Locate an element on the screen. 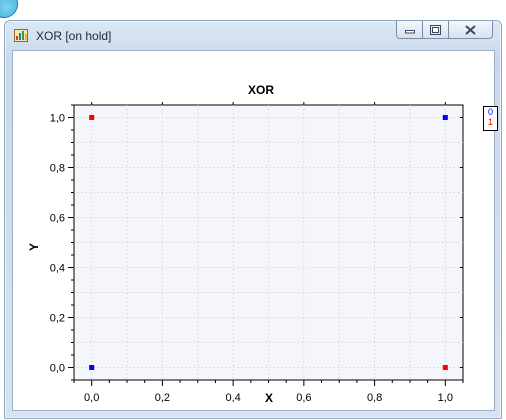 This screenshot has height=420, width=506. x-tick-label: 0,0 is located at coordinates (91, 398).